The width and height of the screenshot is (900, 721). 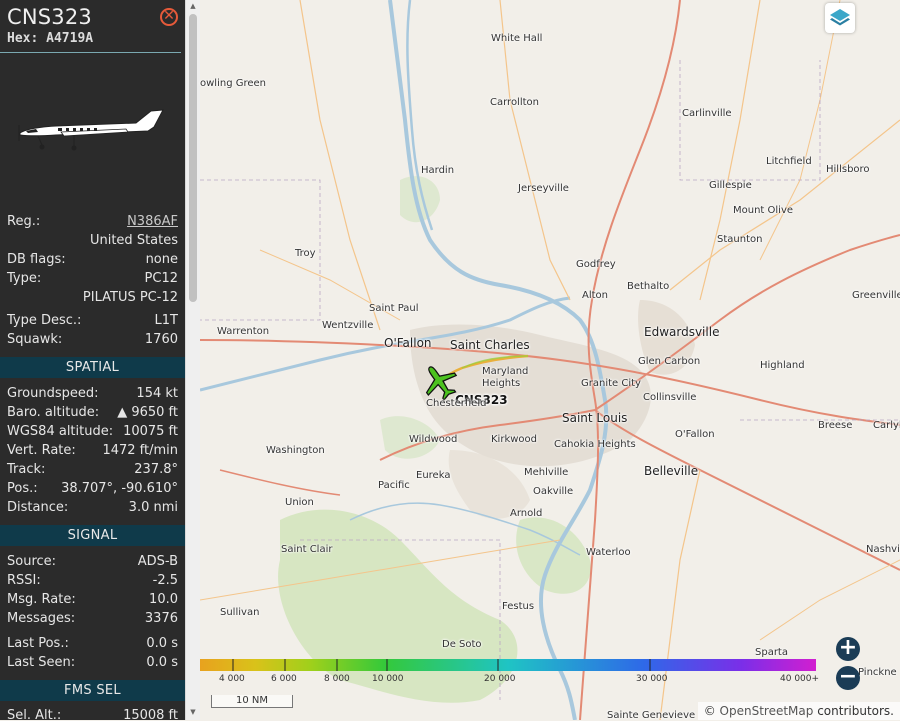 I want to click on legend-tick-label: 30 000, so click(x=652, y=679).